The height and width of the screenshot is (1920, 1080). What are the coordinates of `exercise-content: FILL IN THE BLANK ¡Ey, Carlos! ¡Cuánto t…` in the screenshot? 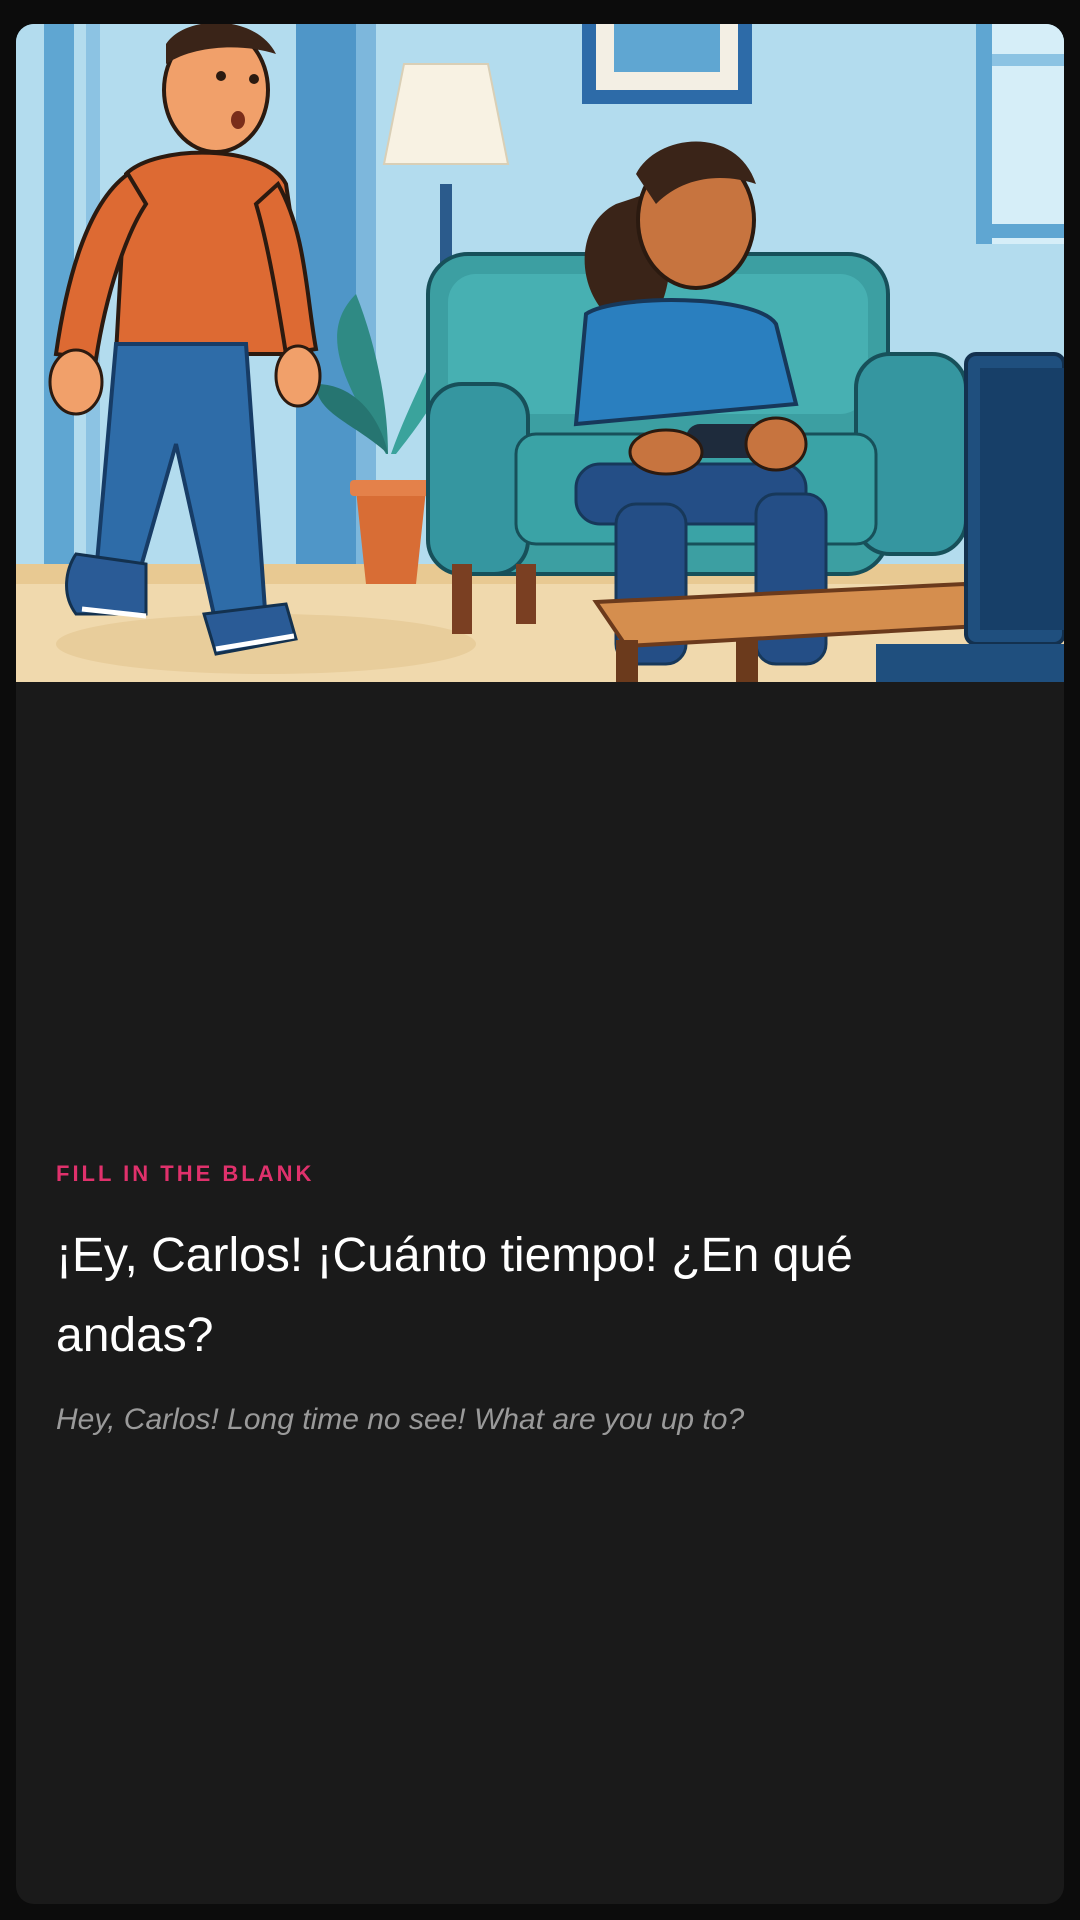 It's located at (536, 1300).